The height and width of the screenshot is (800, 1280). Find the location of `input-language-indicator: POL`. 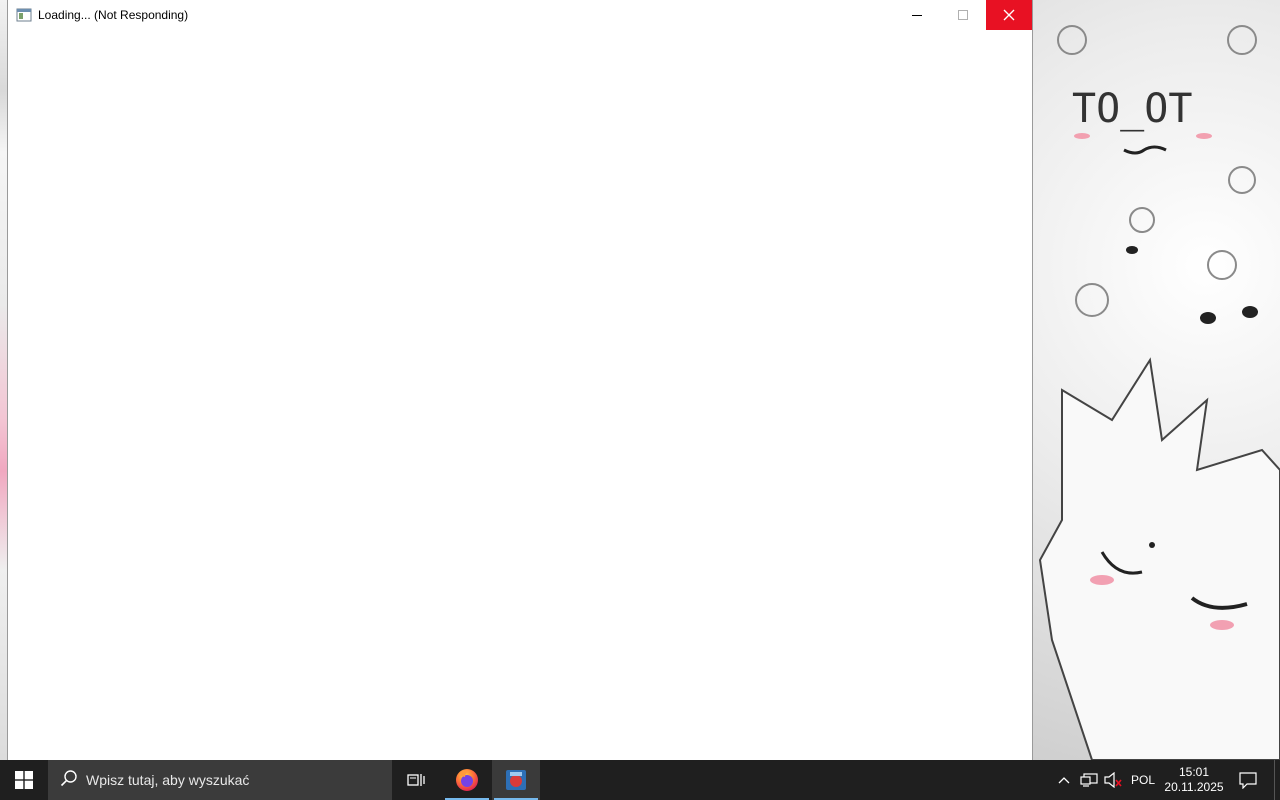

input-language-indicator: POL is located at coordinates (1143, 780).